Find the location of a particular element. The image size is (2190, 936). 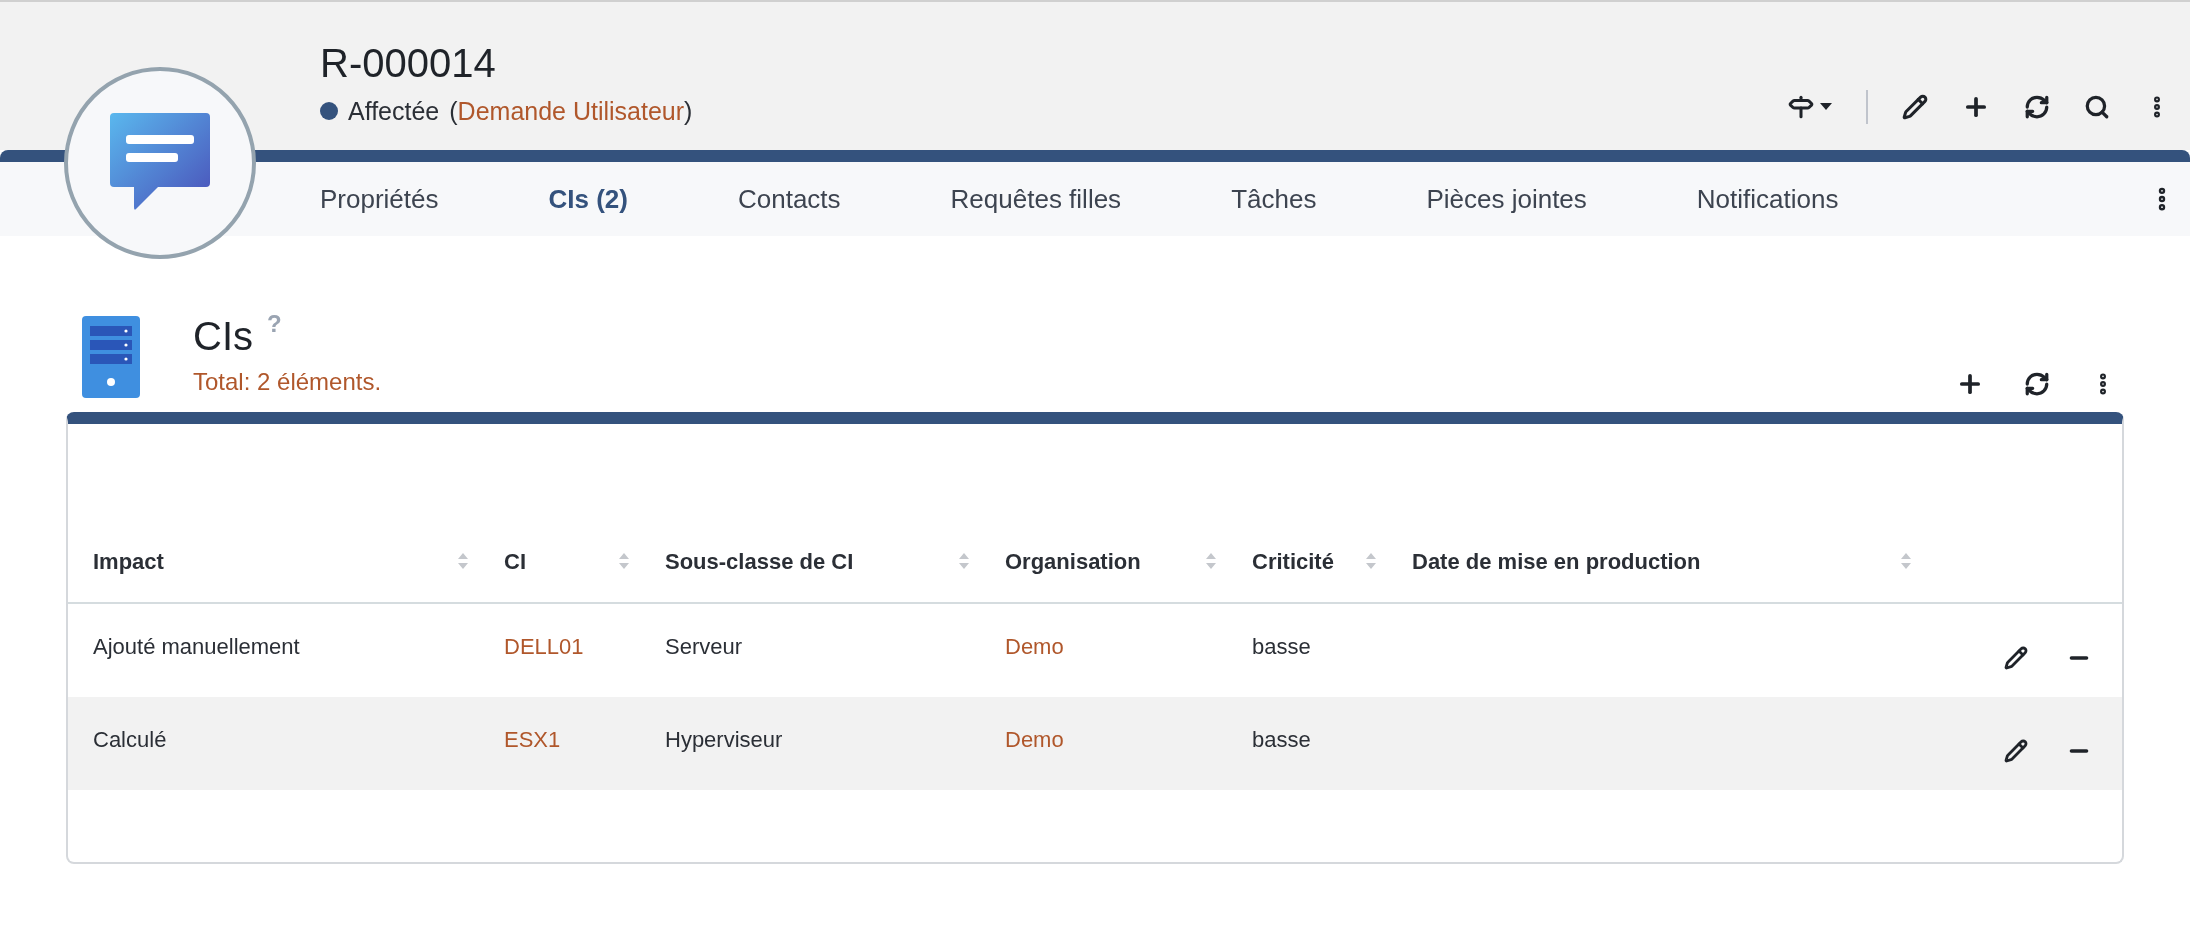

column-header: Sous-classe de CI is located at coordinates (759, 561).